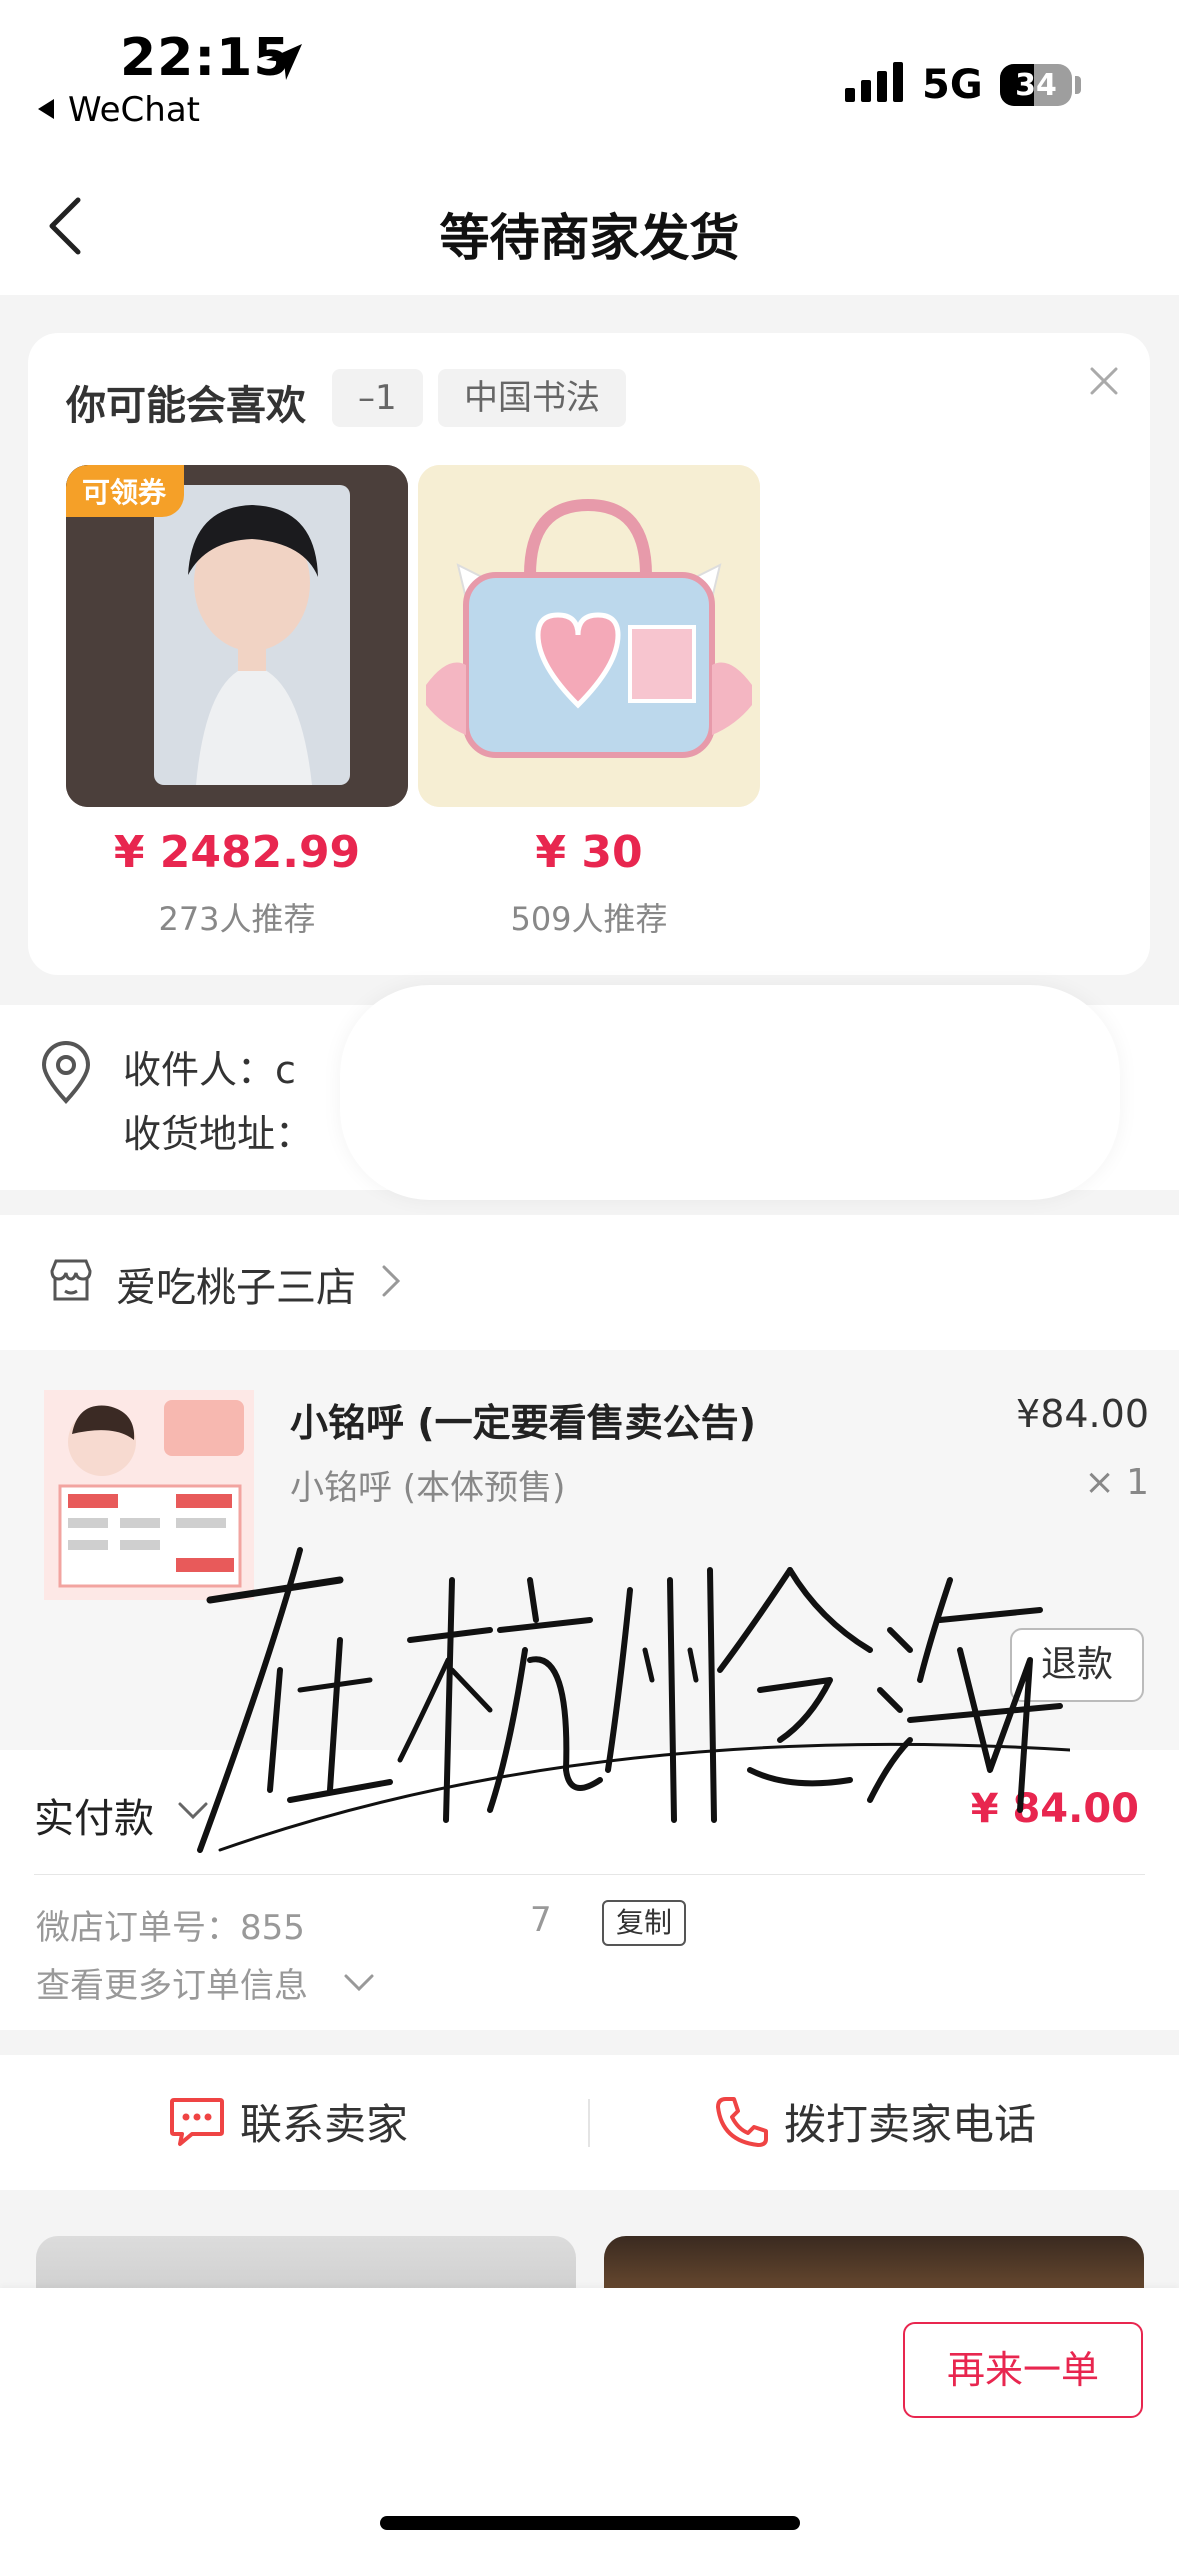 The image size is (1179, 2556). I want to click on coupon-badge: 可领券, so click(125, 491).